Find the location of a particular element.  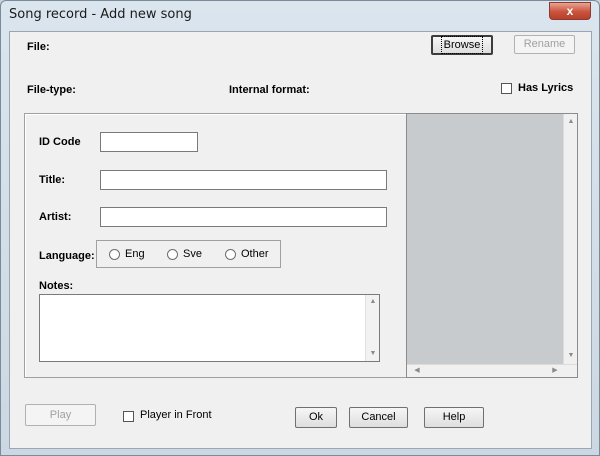

radio-other is located at coordinates (230, 254).